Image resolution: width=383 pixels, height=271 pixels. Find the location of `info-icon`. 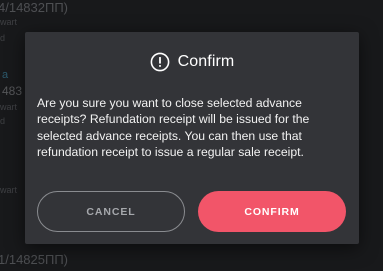

info-icon is located at coordinates (160, 62).